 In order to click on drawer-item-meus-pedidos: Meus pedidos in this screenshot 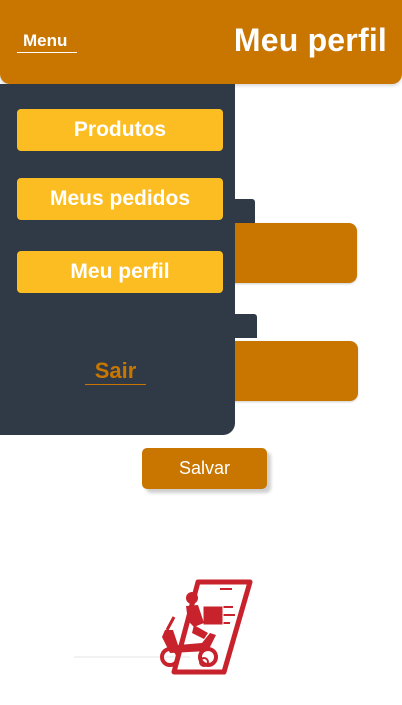, I will do `click(120, 199)`.